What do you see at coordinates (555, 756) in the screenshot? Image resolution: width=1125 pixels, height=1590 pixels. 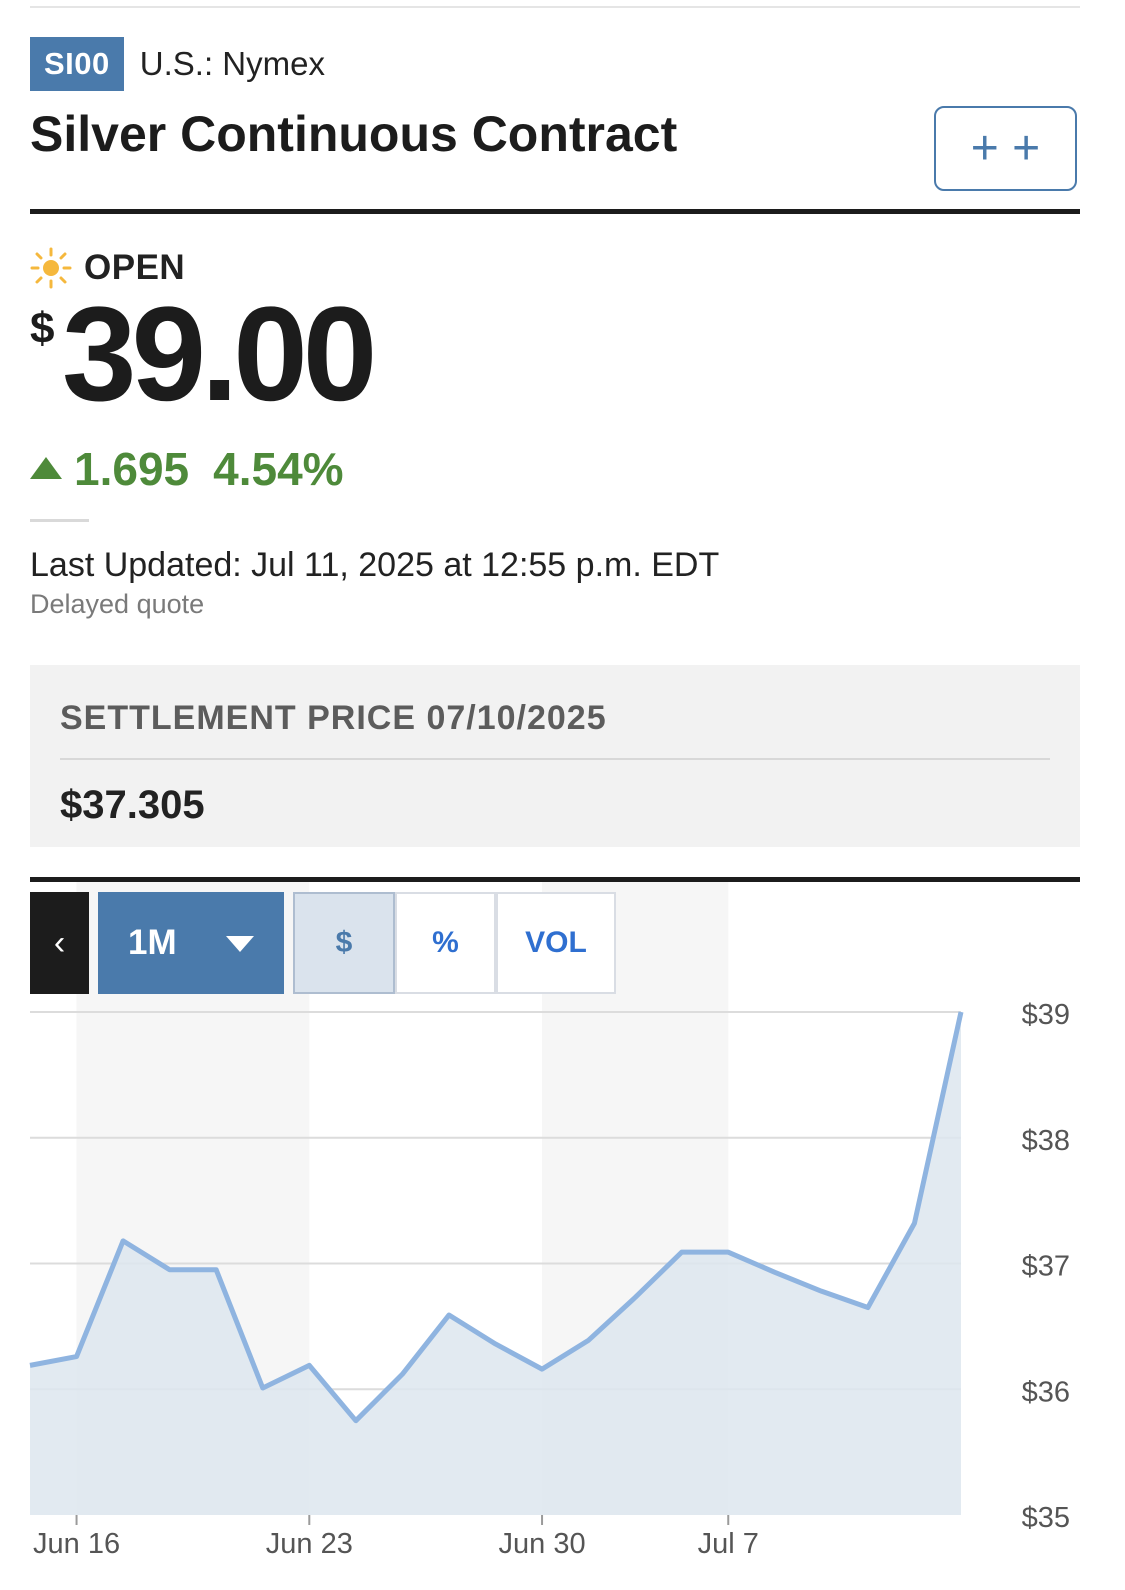 I see `settlement-box: SETTLEMENT PRICE 07/10/2025 $37.305` at bounding box center [555, 756].